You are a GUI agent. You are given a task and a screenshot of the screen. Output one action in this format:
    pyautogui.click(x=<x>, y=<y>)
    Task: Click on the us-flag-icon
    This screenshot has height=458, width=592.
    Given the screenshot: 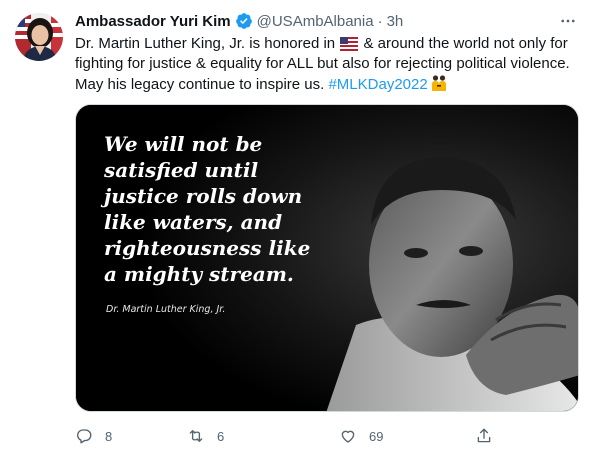 What is the action you would take?
    pyautogui.click(x=349, y=44)
    